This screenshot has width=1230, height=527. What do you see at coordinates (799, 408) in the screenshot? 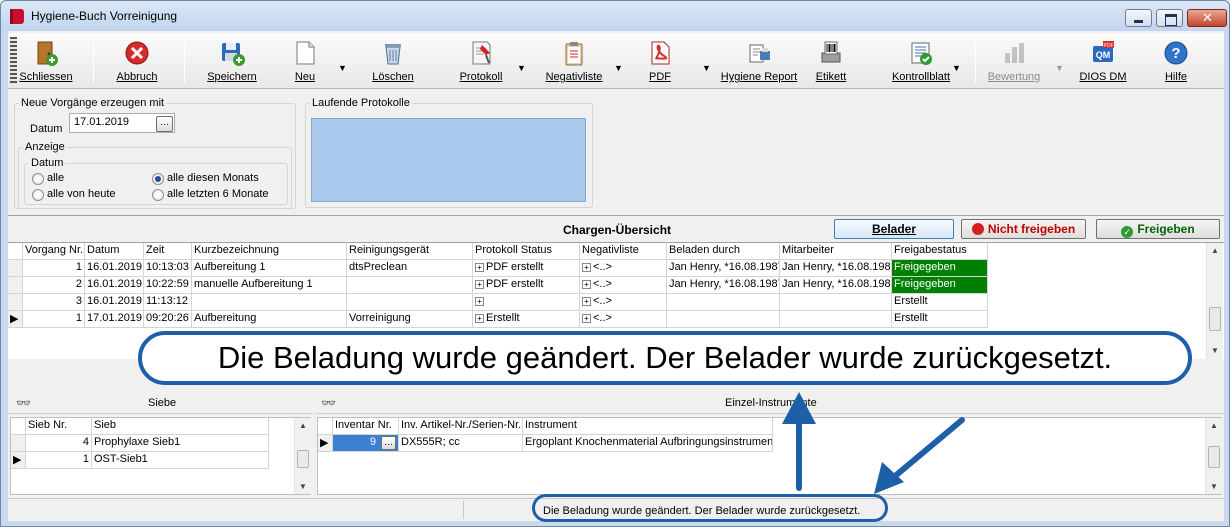
I see `arrow-up-head` at bounding box center [799, 408].